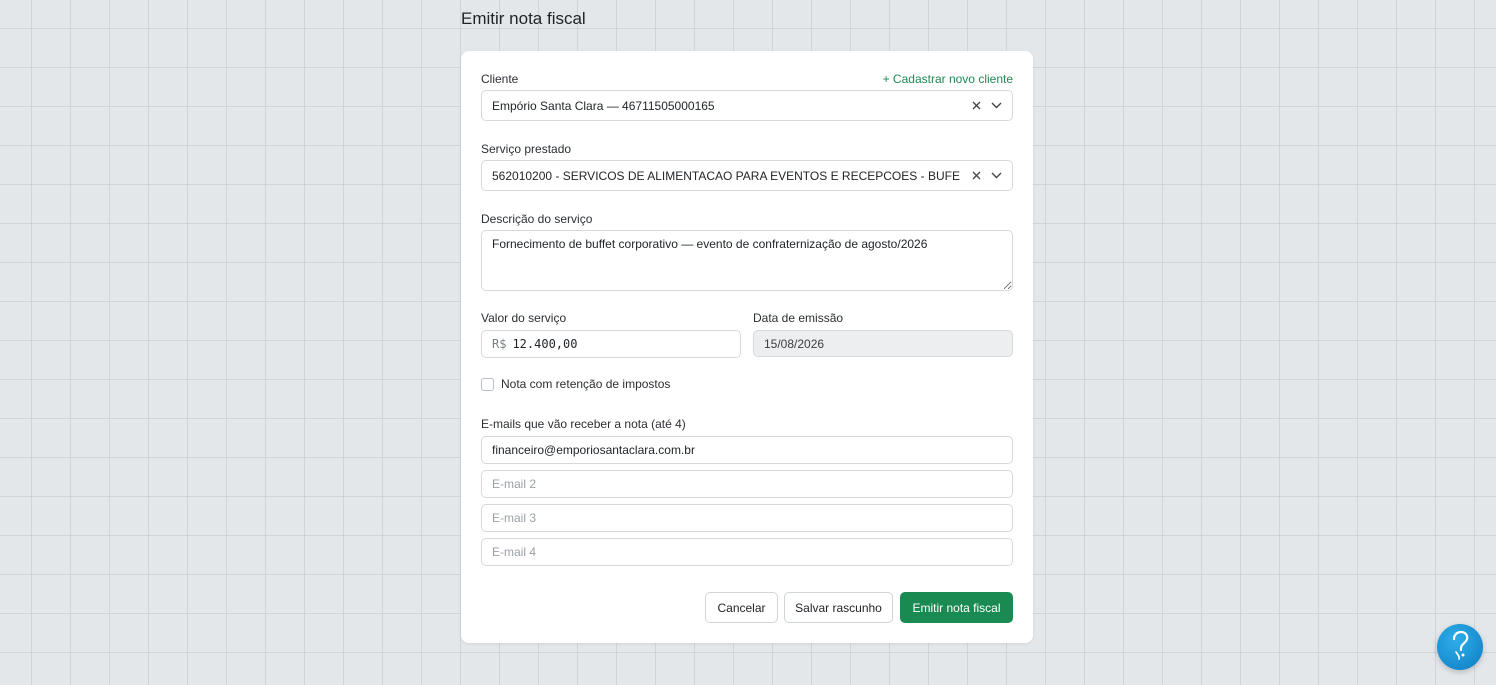  Describe the element at coordinates (883, 343) in the screenshot. I see `data-emissao-input` at that location.